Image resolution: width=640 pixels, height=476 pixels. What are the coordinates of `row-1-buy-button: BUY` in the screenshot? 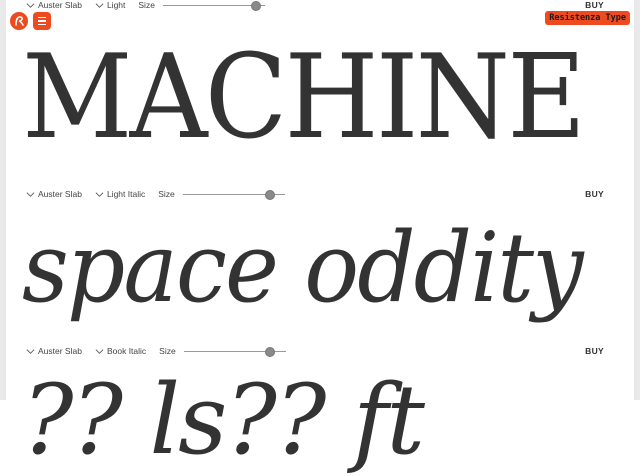 It's located at (594, 5).